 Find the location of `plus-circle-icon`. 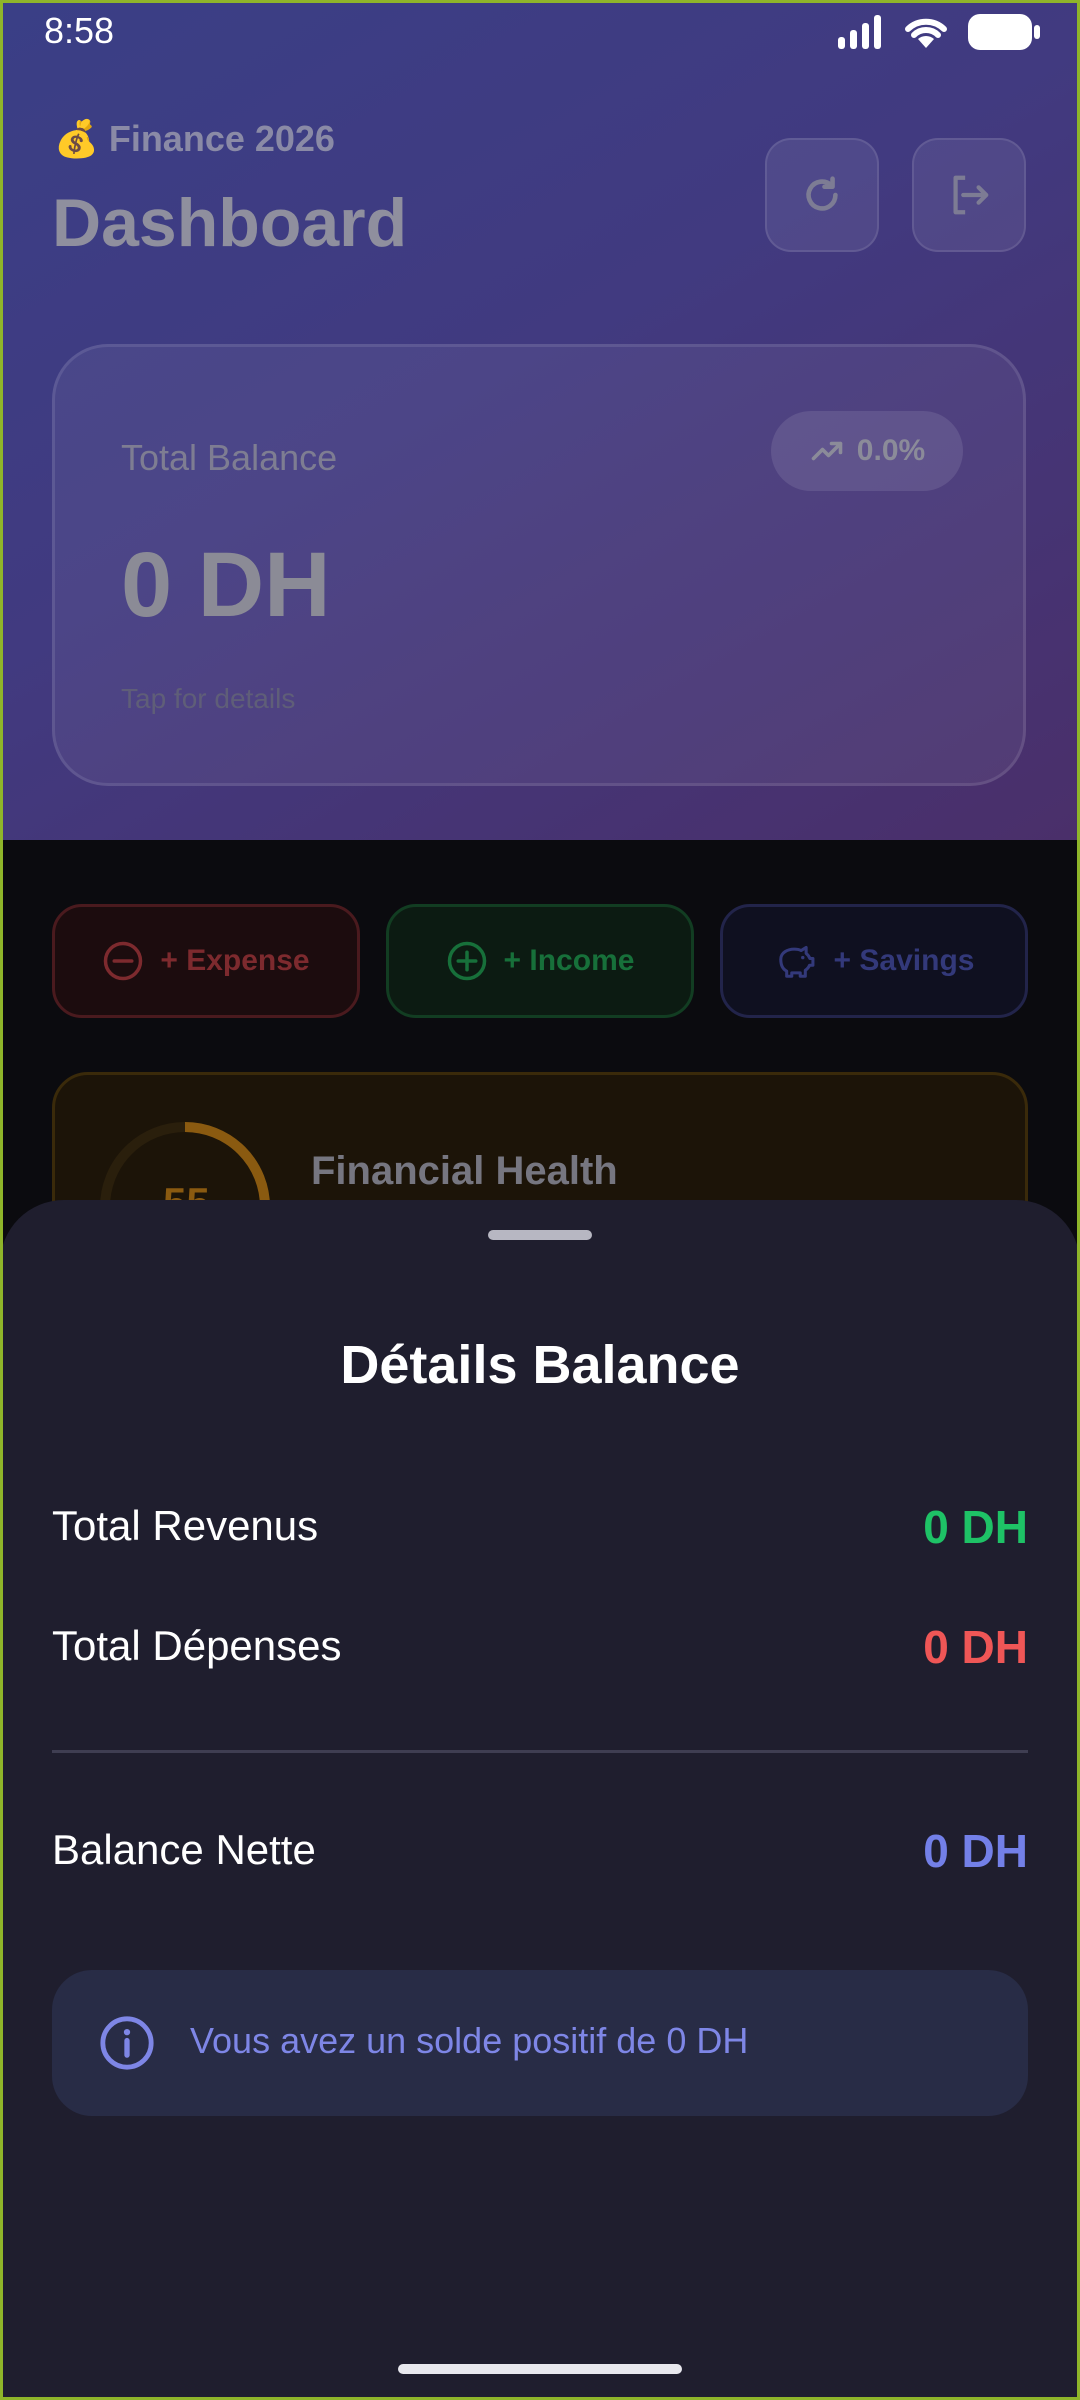

plus-circle-icon is located at coordinates (466, 961).